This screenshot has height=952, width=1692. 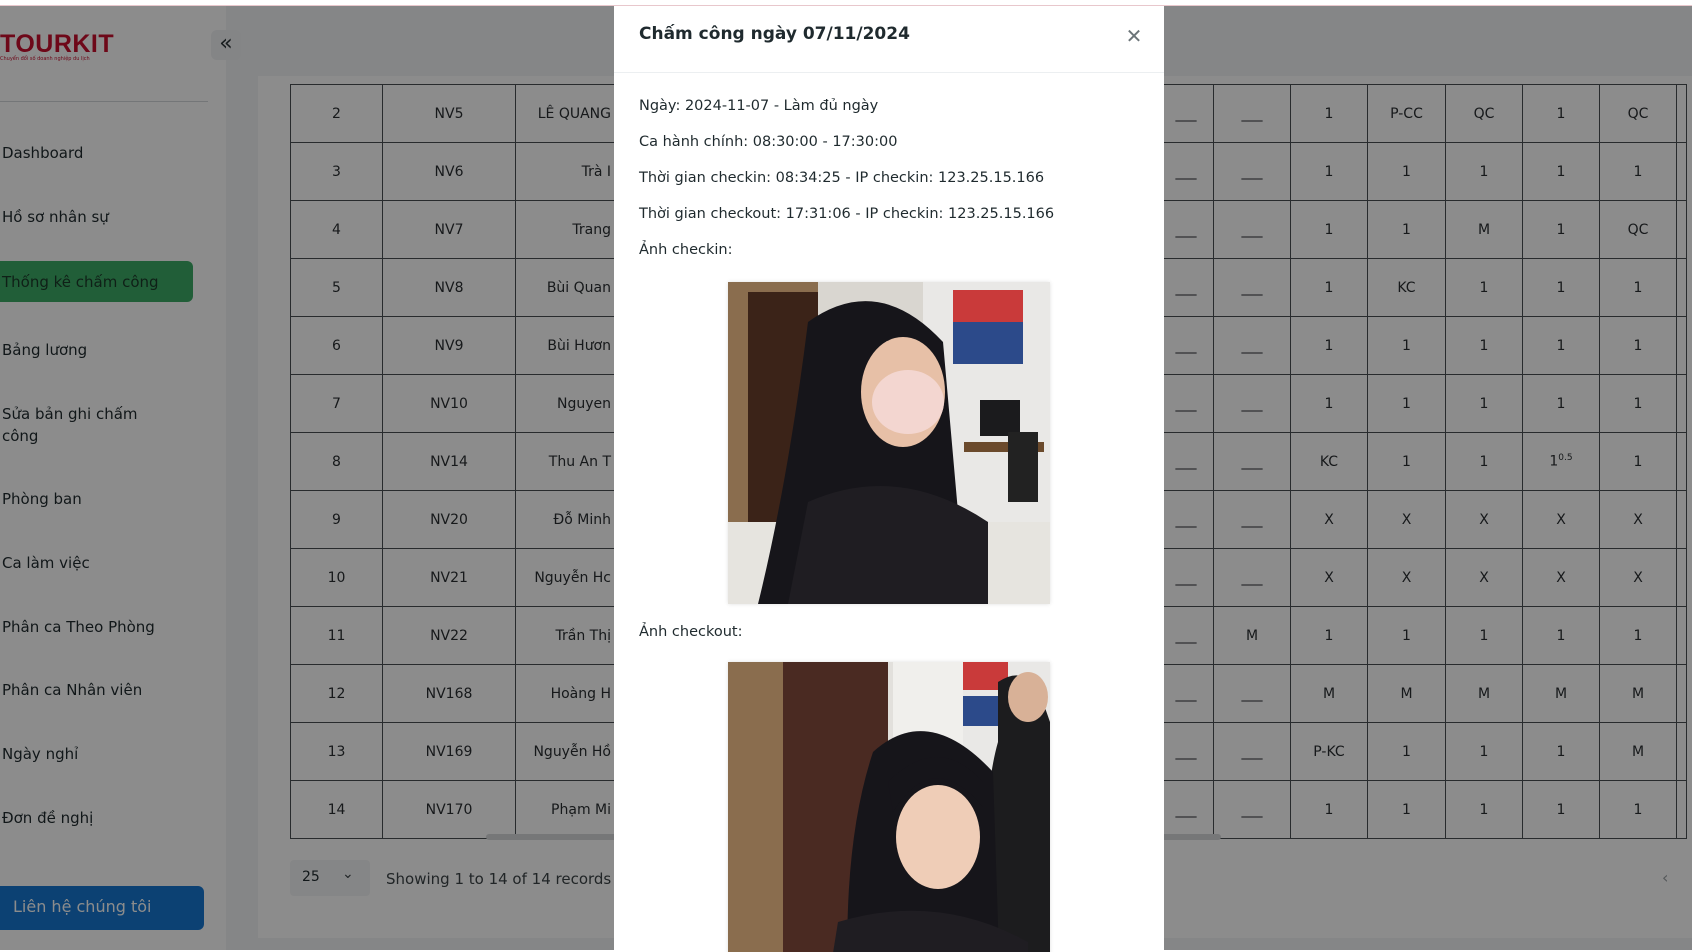 I want to click on checkout-photo-label: Ảnh checkout:, so click(x=691, y=632).